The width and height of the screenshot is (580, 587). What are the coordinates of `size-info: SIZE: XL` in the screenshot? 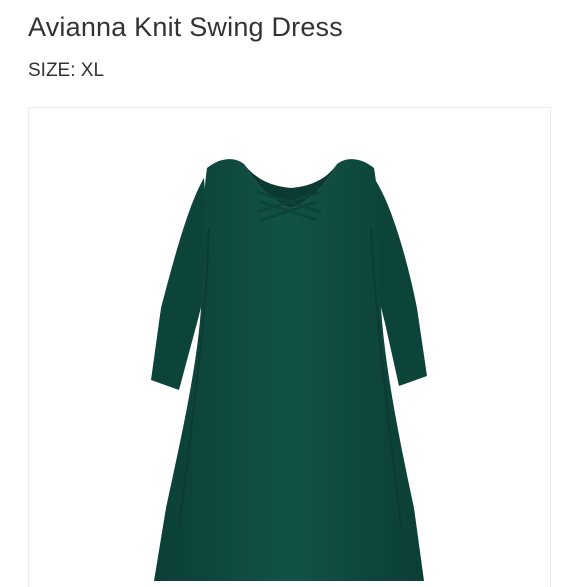 It's located at (66, 71).